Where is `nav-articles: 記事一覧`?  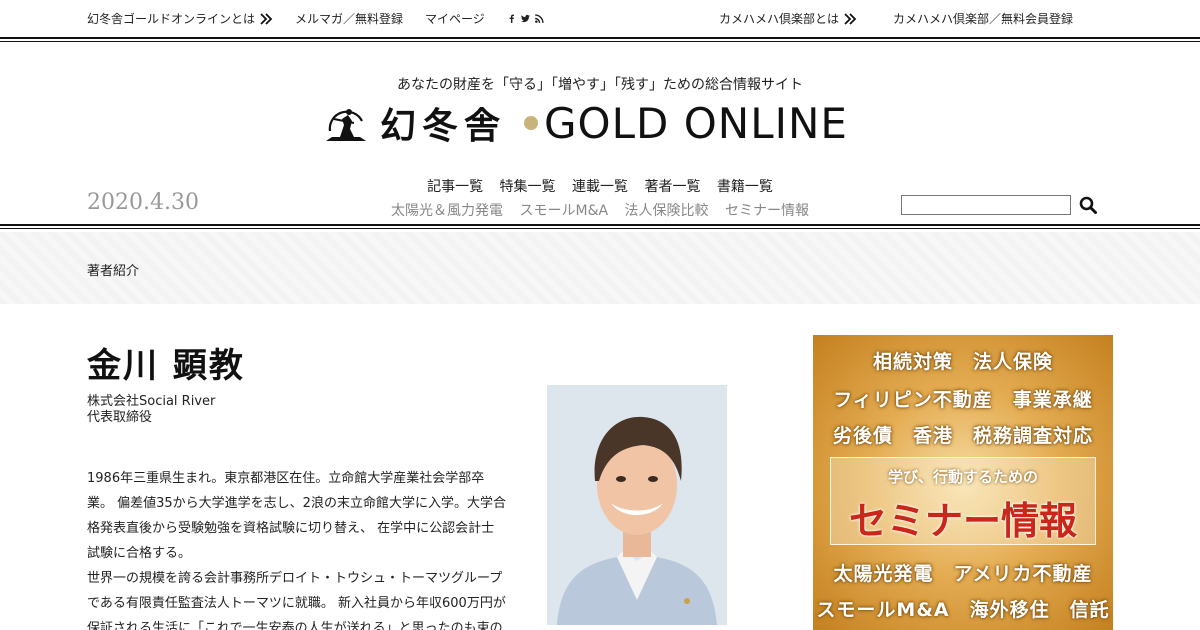
nav-articles: 記事一覧 is located at coordinates (455, 187).